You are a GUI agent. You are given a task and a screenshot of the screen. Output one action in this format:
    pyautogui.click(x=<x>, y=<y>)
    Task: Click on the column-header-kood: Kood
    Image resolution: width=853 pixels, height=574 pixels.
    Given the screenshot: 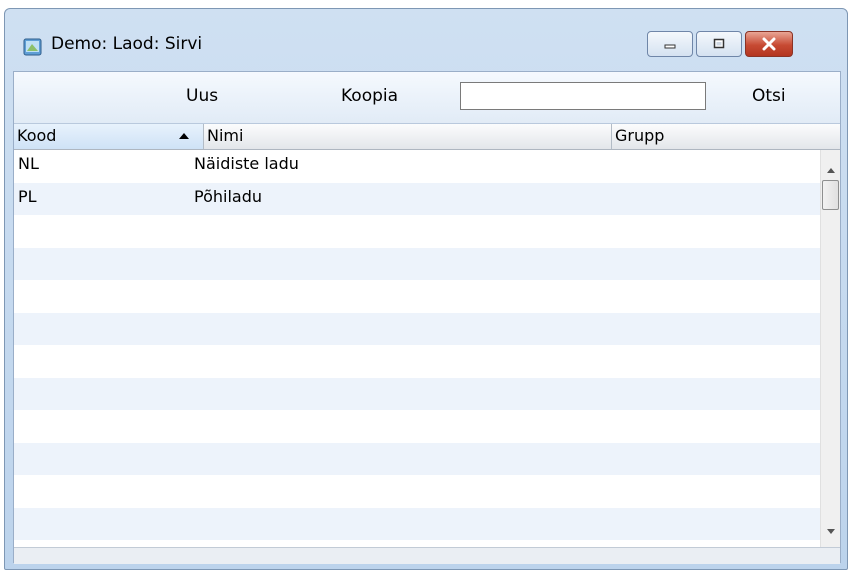 What is the action you would take?
    pyautogui.click(x=109, y=136)
    